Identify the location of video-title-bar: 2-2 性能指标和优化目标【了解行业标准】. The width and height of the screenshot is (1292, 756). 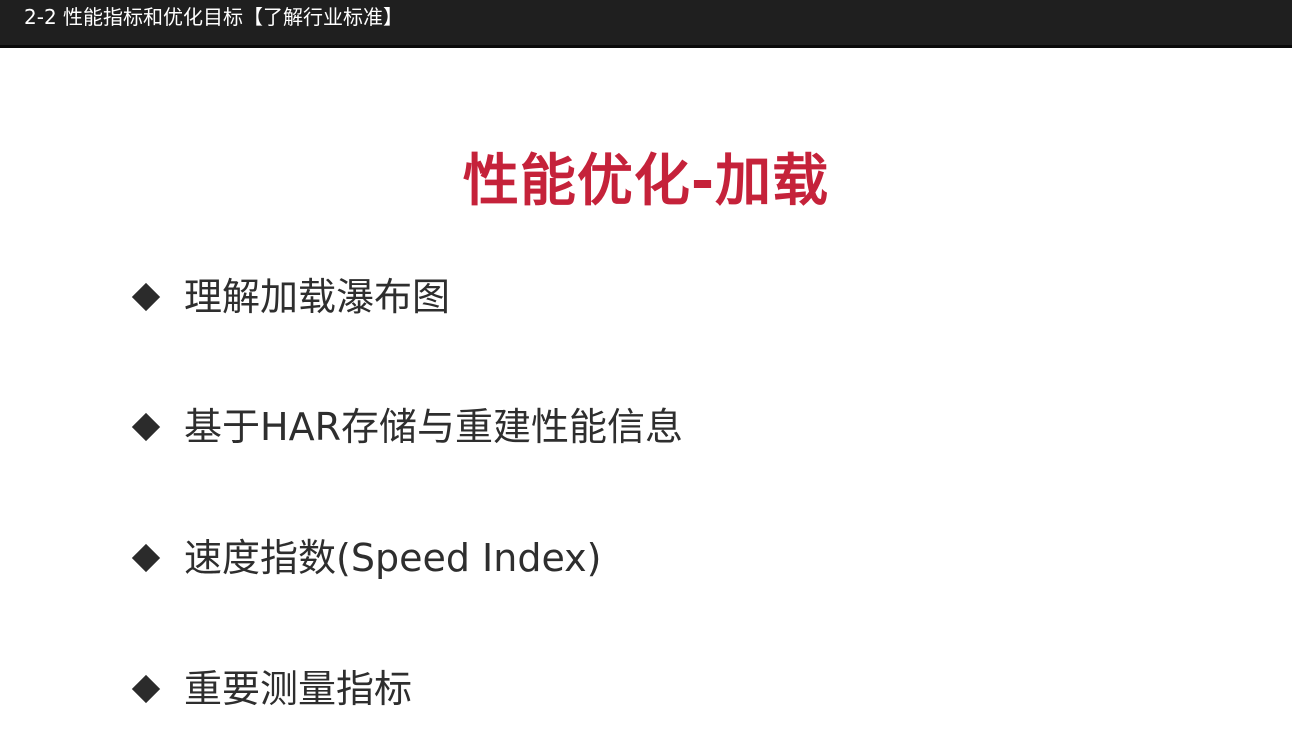
(646, 24).